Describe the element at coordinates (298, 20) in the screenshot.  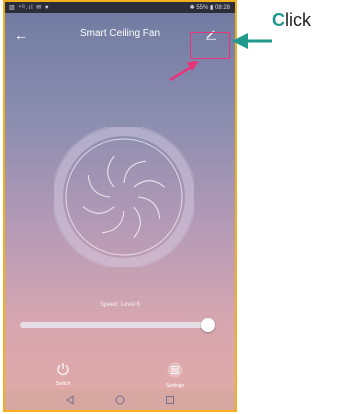
I see `callout-rest: lick` at that location.